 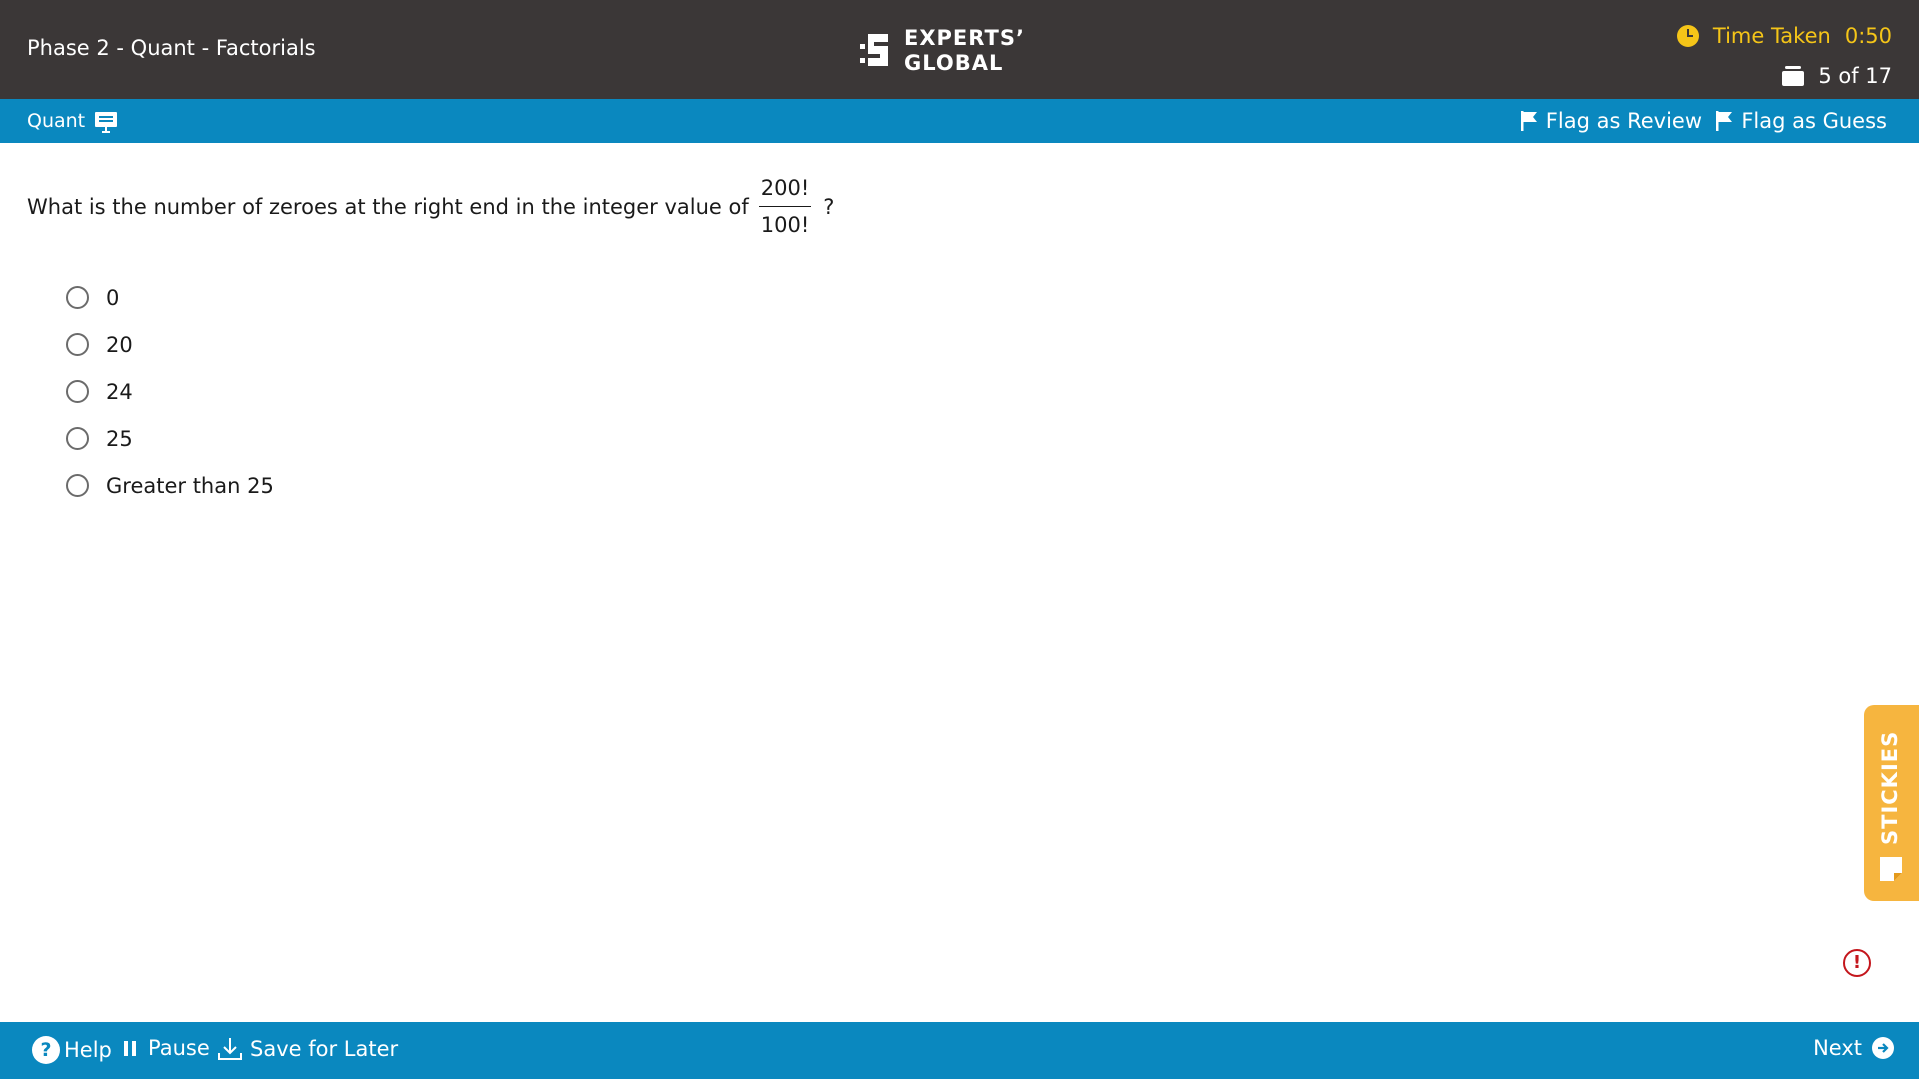 What do you see at coordinates (1891, 869) in the screenshot?
I see `sticky-note-icon` at bounding box center [1891, 869].